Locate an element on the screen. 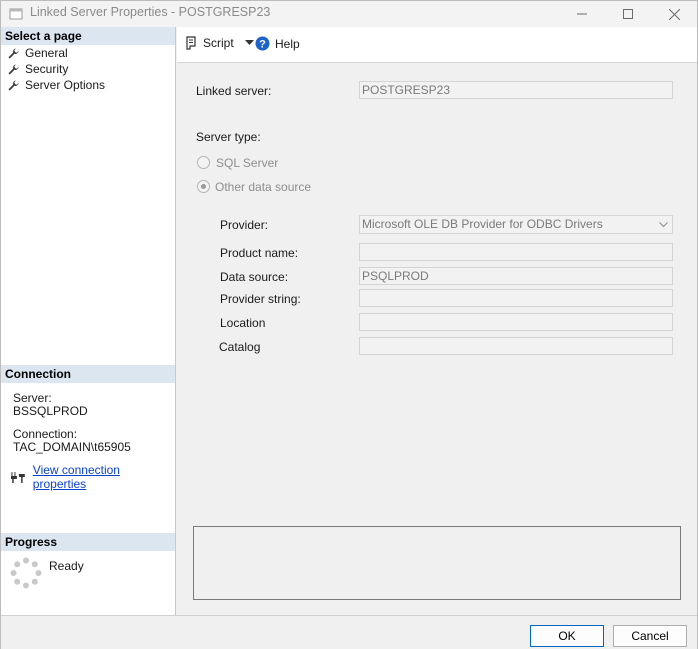  dropdown-arrow-icon is located at coordinates (249, 42).